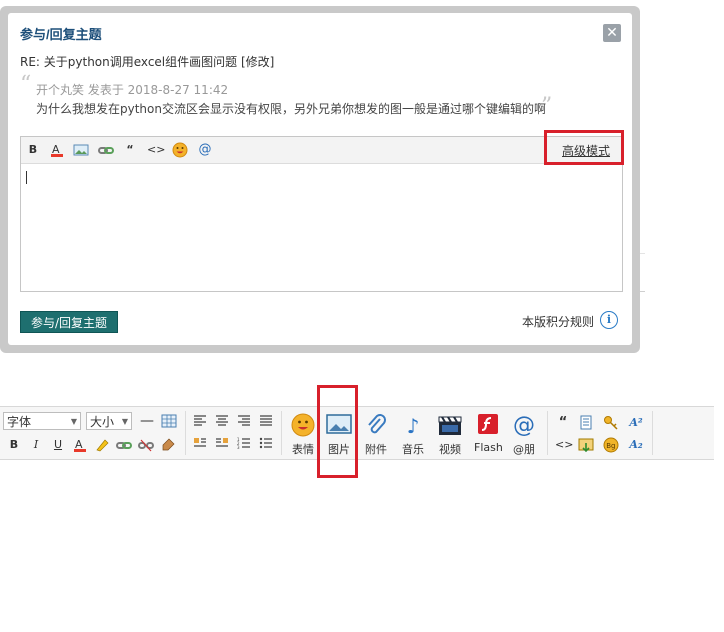 This screenshot has height=632, width=724. Describe the element at coordinates (147, 421) in the screenshot. I see `horizontal-rule-icon: —` at that location.